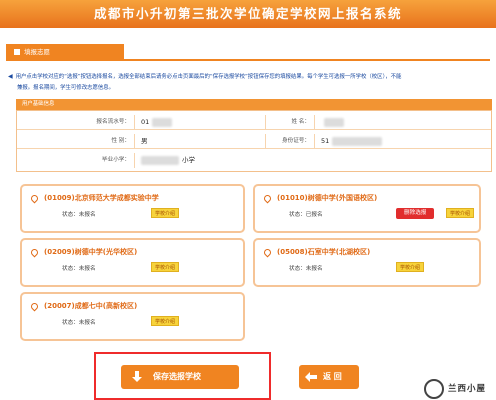  I want to click on id-label: 身份证号：, so click(290, 141).